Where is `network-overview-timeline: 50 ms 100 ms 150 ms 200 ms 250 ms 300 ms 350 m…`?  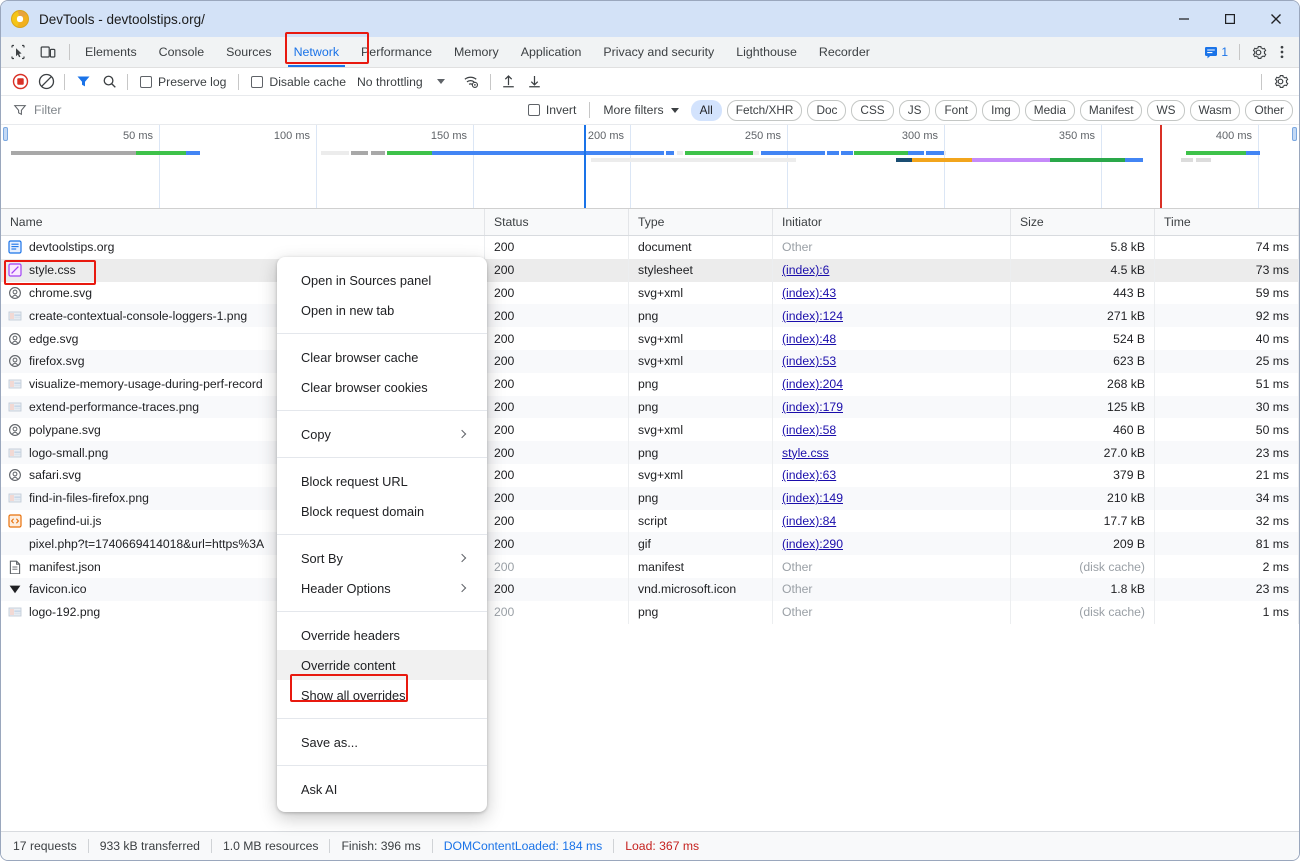
network-overview-timeline: 50 ms 100 ms 150 ms 200 ms 250 ms 300 ms 350 m… is located at coordinates (650, 167).